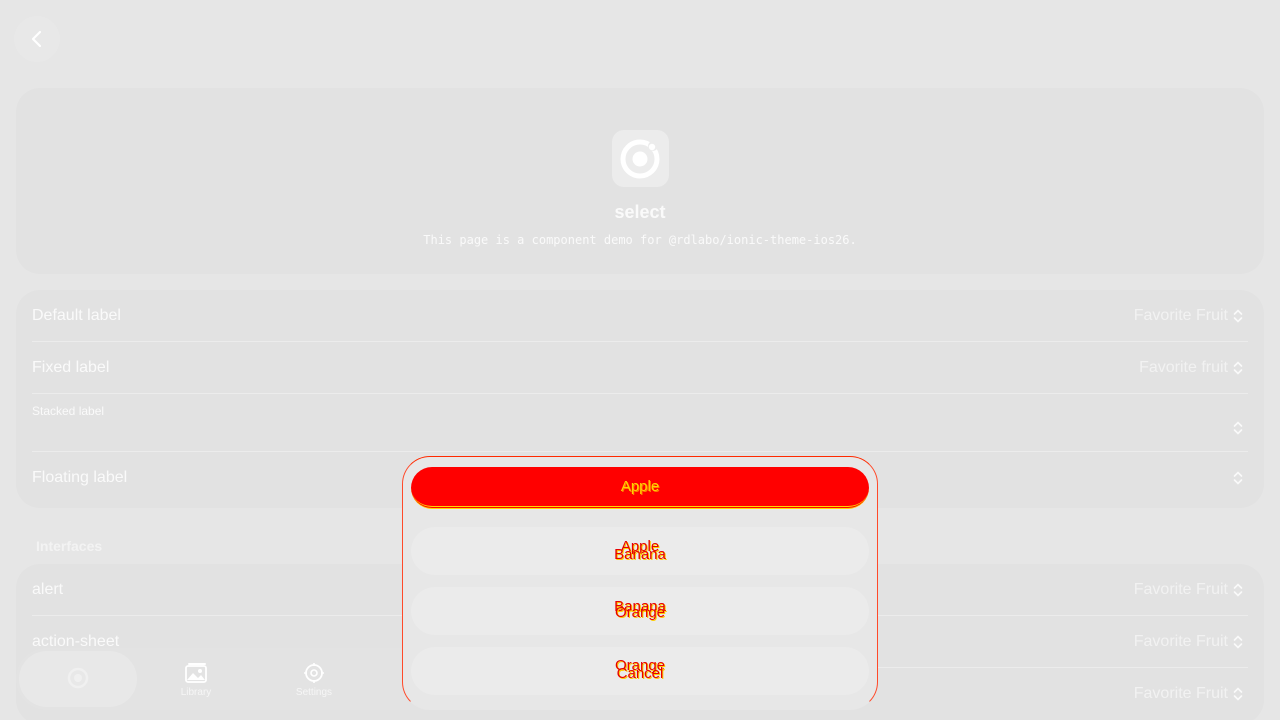 This screenshot has width=1280, height=720. I want to click on tab-library: Library, so click(196, 679).